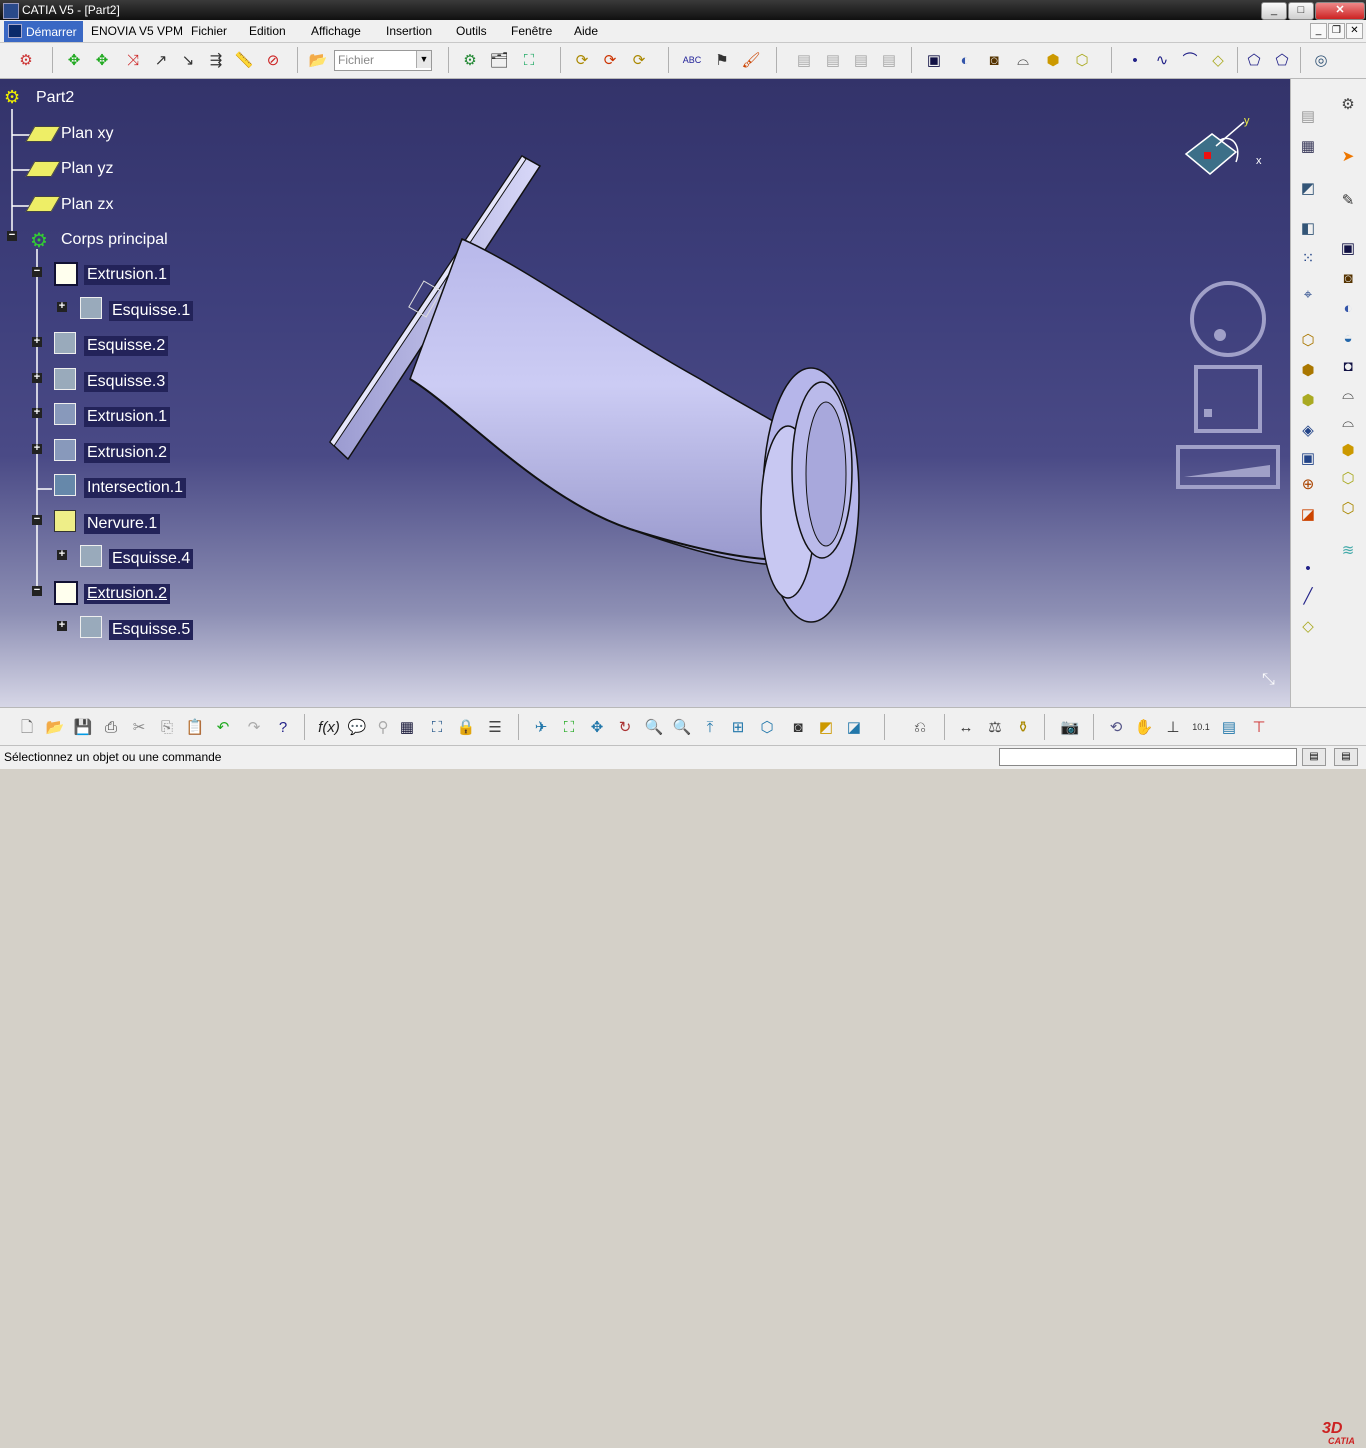 The image size is (1366, 1448). What do you see at coordinates (1308, 370) in the screenshot?
I see `tool-icon: ⬢` at bounding box center [1308, 370].